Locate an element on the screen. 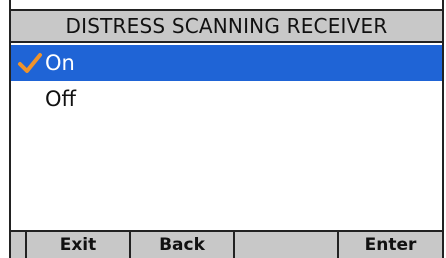  softkey-blank is located at coordinates (287, 245).